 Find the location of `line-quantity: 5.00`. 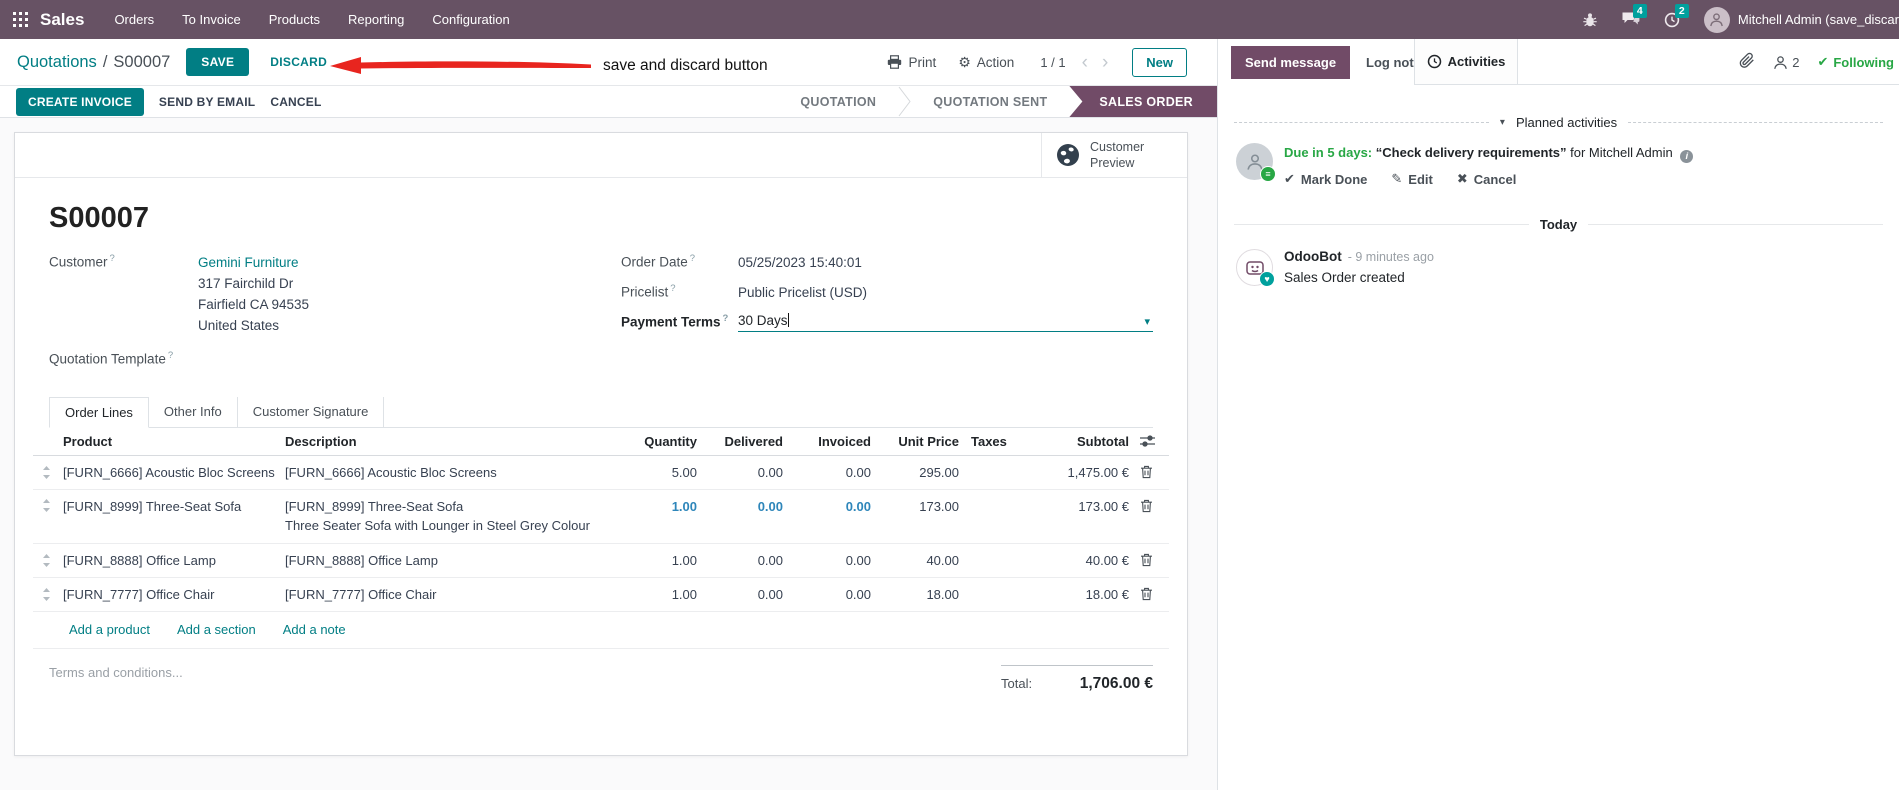

line-quantity: 5.00 is located at coordinates (669, 472).